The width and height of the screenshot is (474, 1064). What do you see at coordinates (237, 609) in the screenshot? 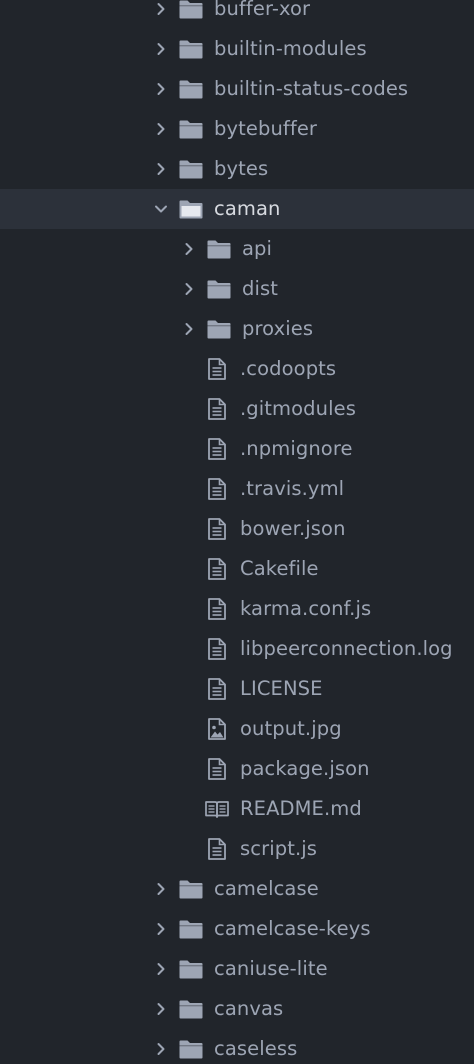
I see `tree-file-karma-conf-js: karma.conf.js` at bounding box center [237, 609].